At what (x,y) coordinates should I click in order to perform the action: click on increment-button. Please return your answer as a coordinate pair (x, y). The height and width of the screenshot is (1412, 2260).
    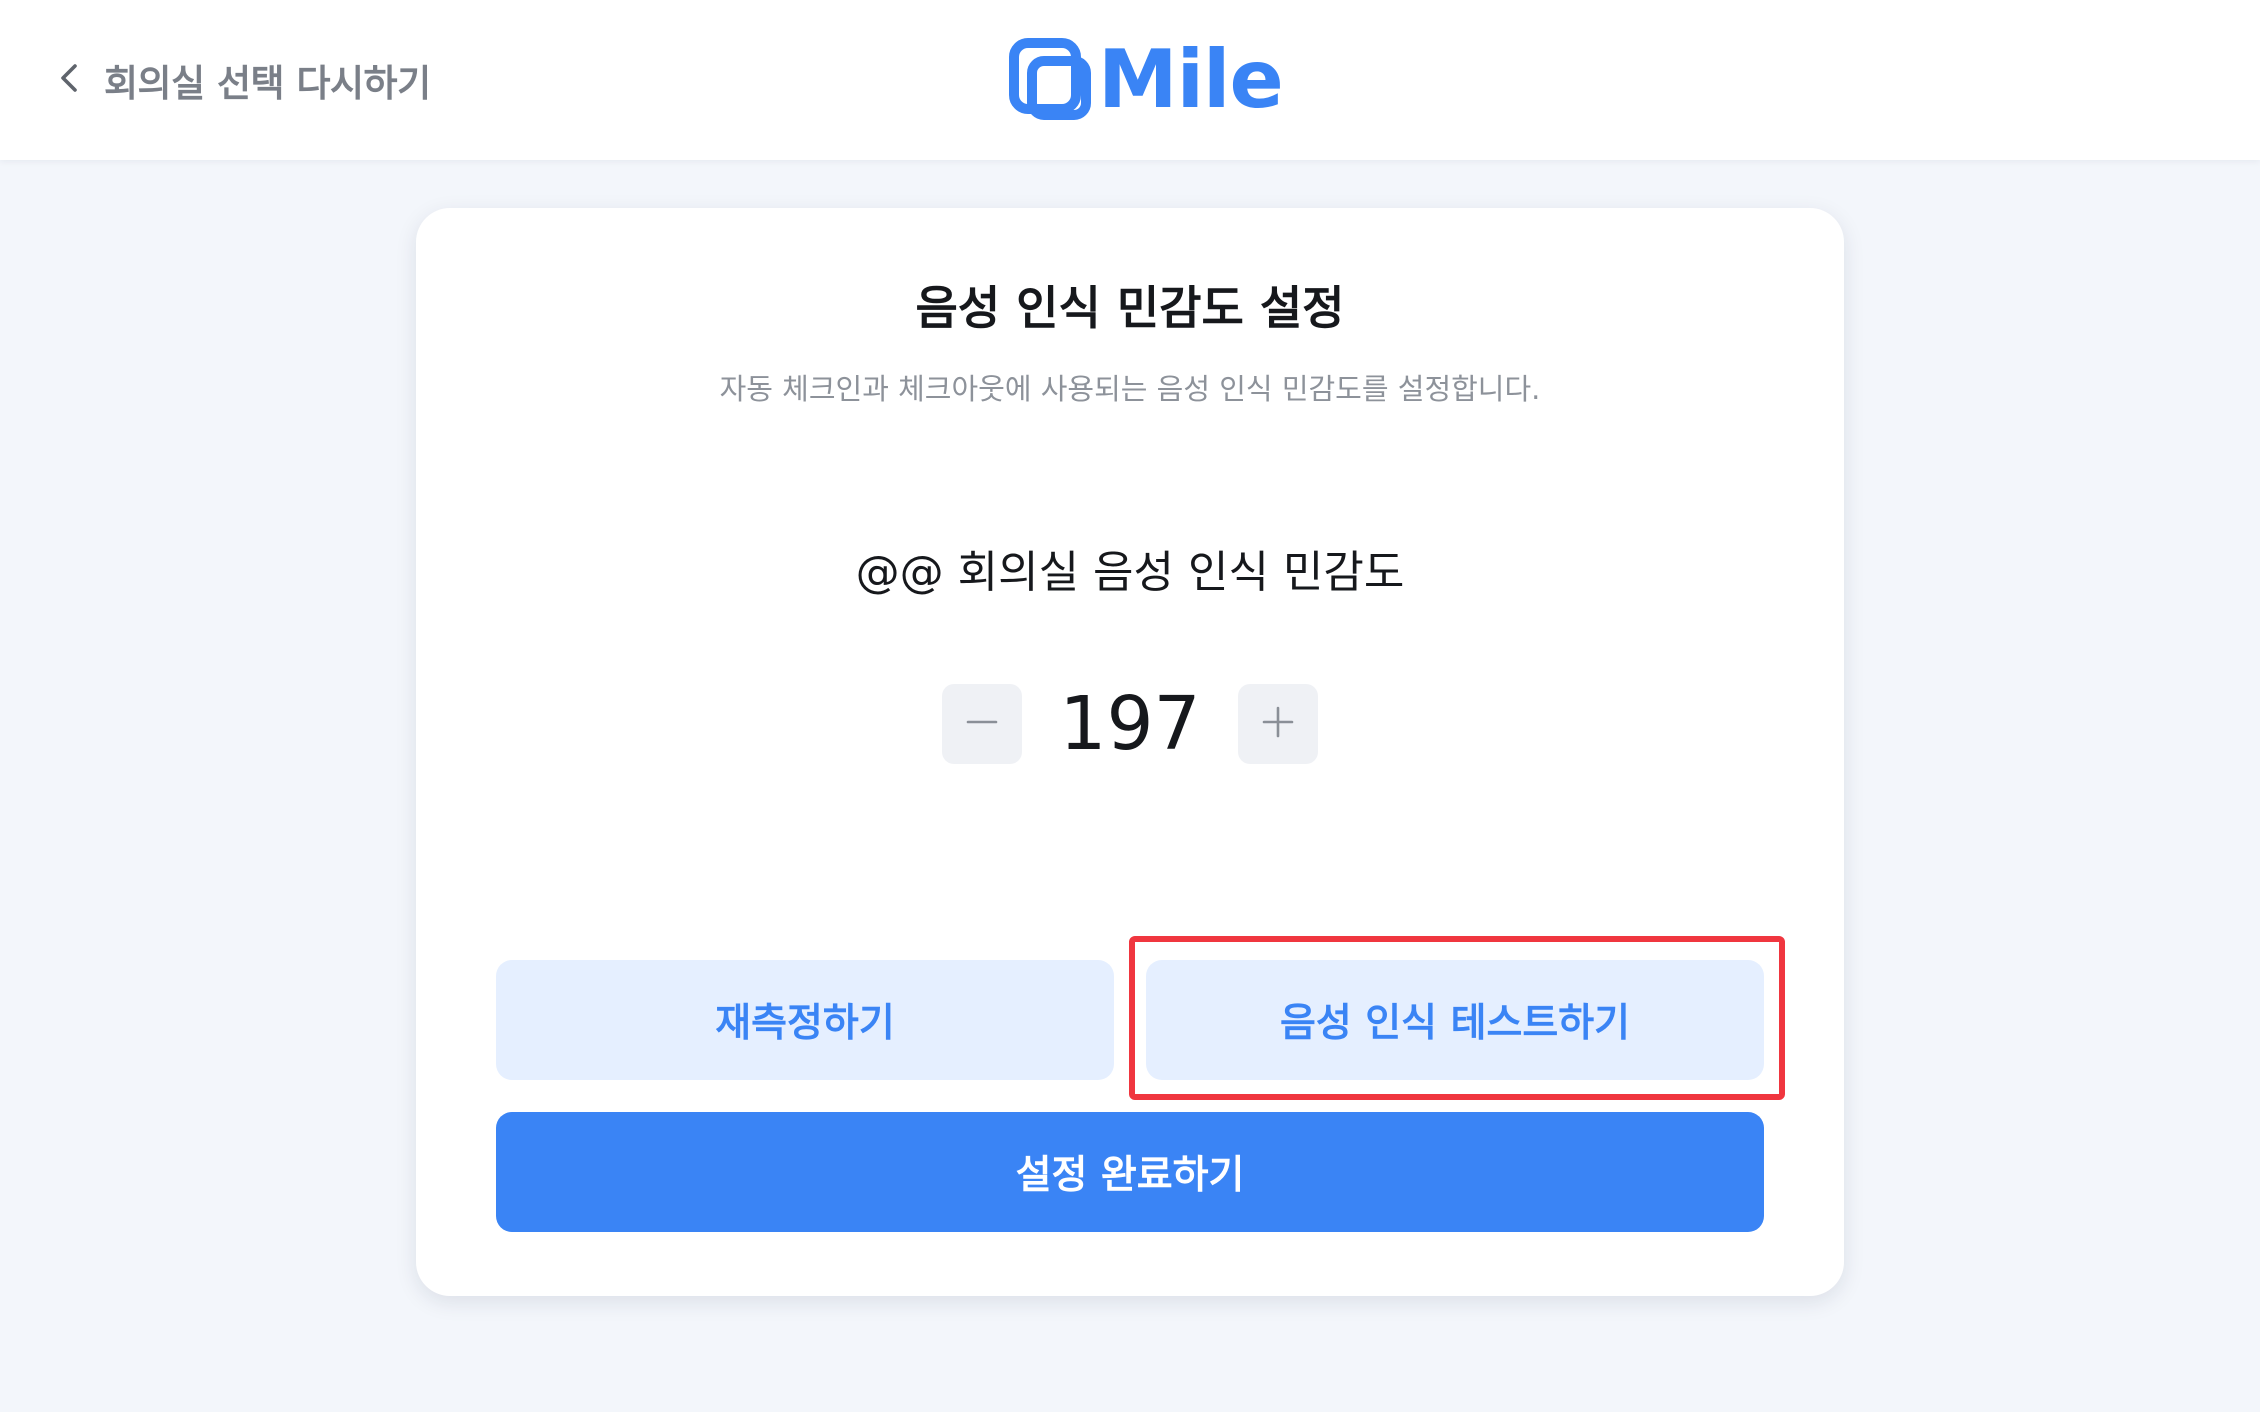
    Looking at the image, I should click on (1278, 724).